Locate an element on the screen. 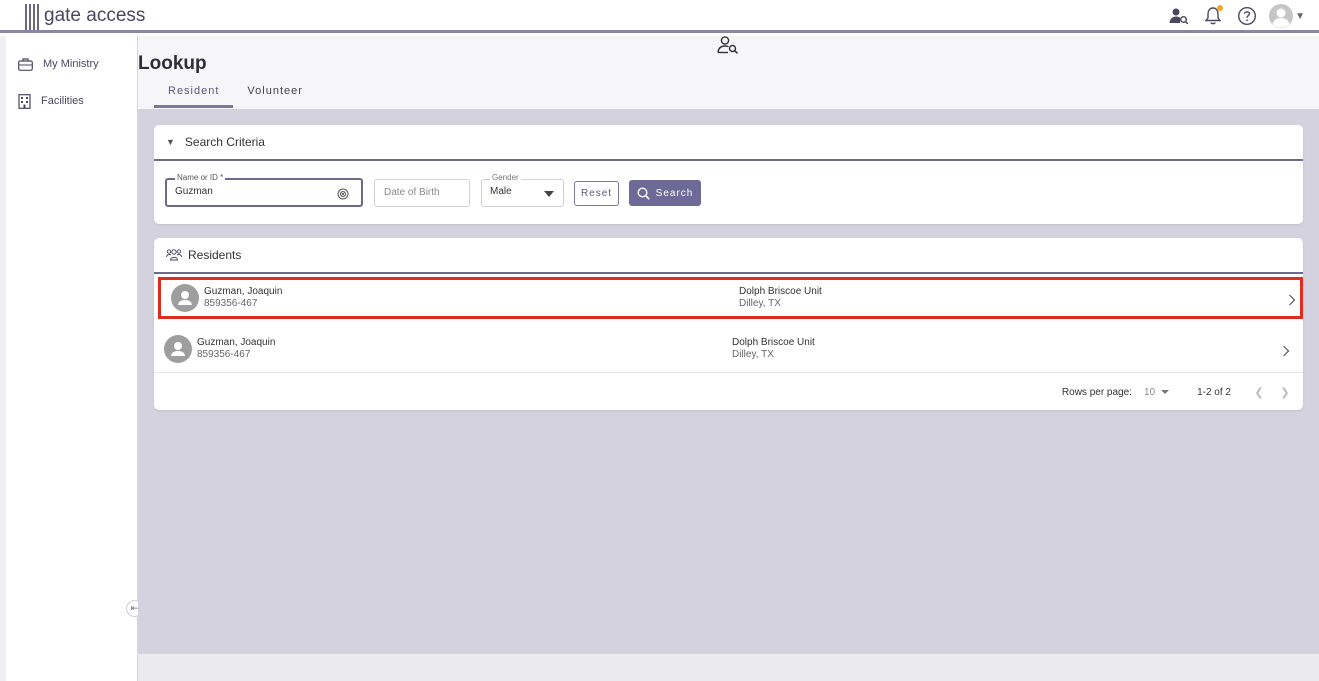 The width and height of the screenshot is (1319, 681). search-button: Search is located at coordinates (665, 193).